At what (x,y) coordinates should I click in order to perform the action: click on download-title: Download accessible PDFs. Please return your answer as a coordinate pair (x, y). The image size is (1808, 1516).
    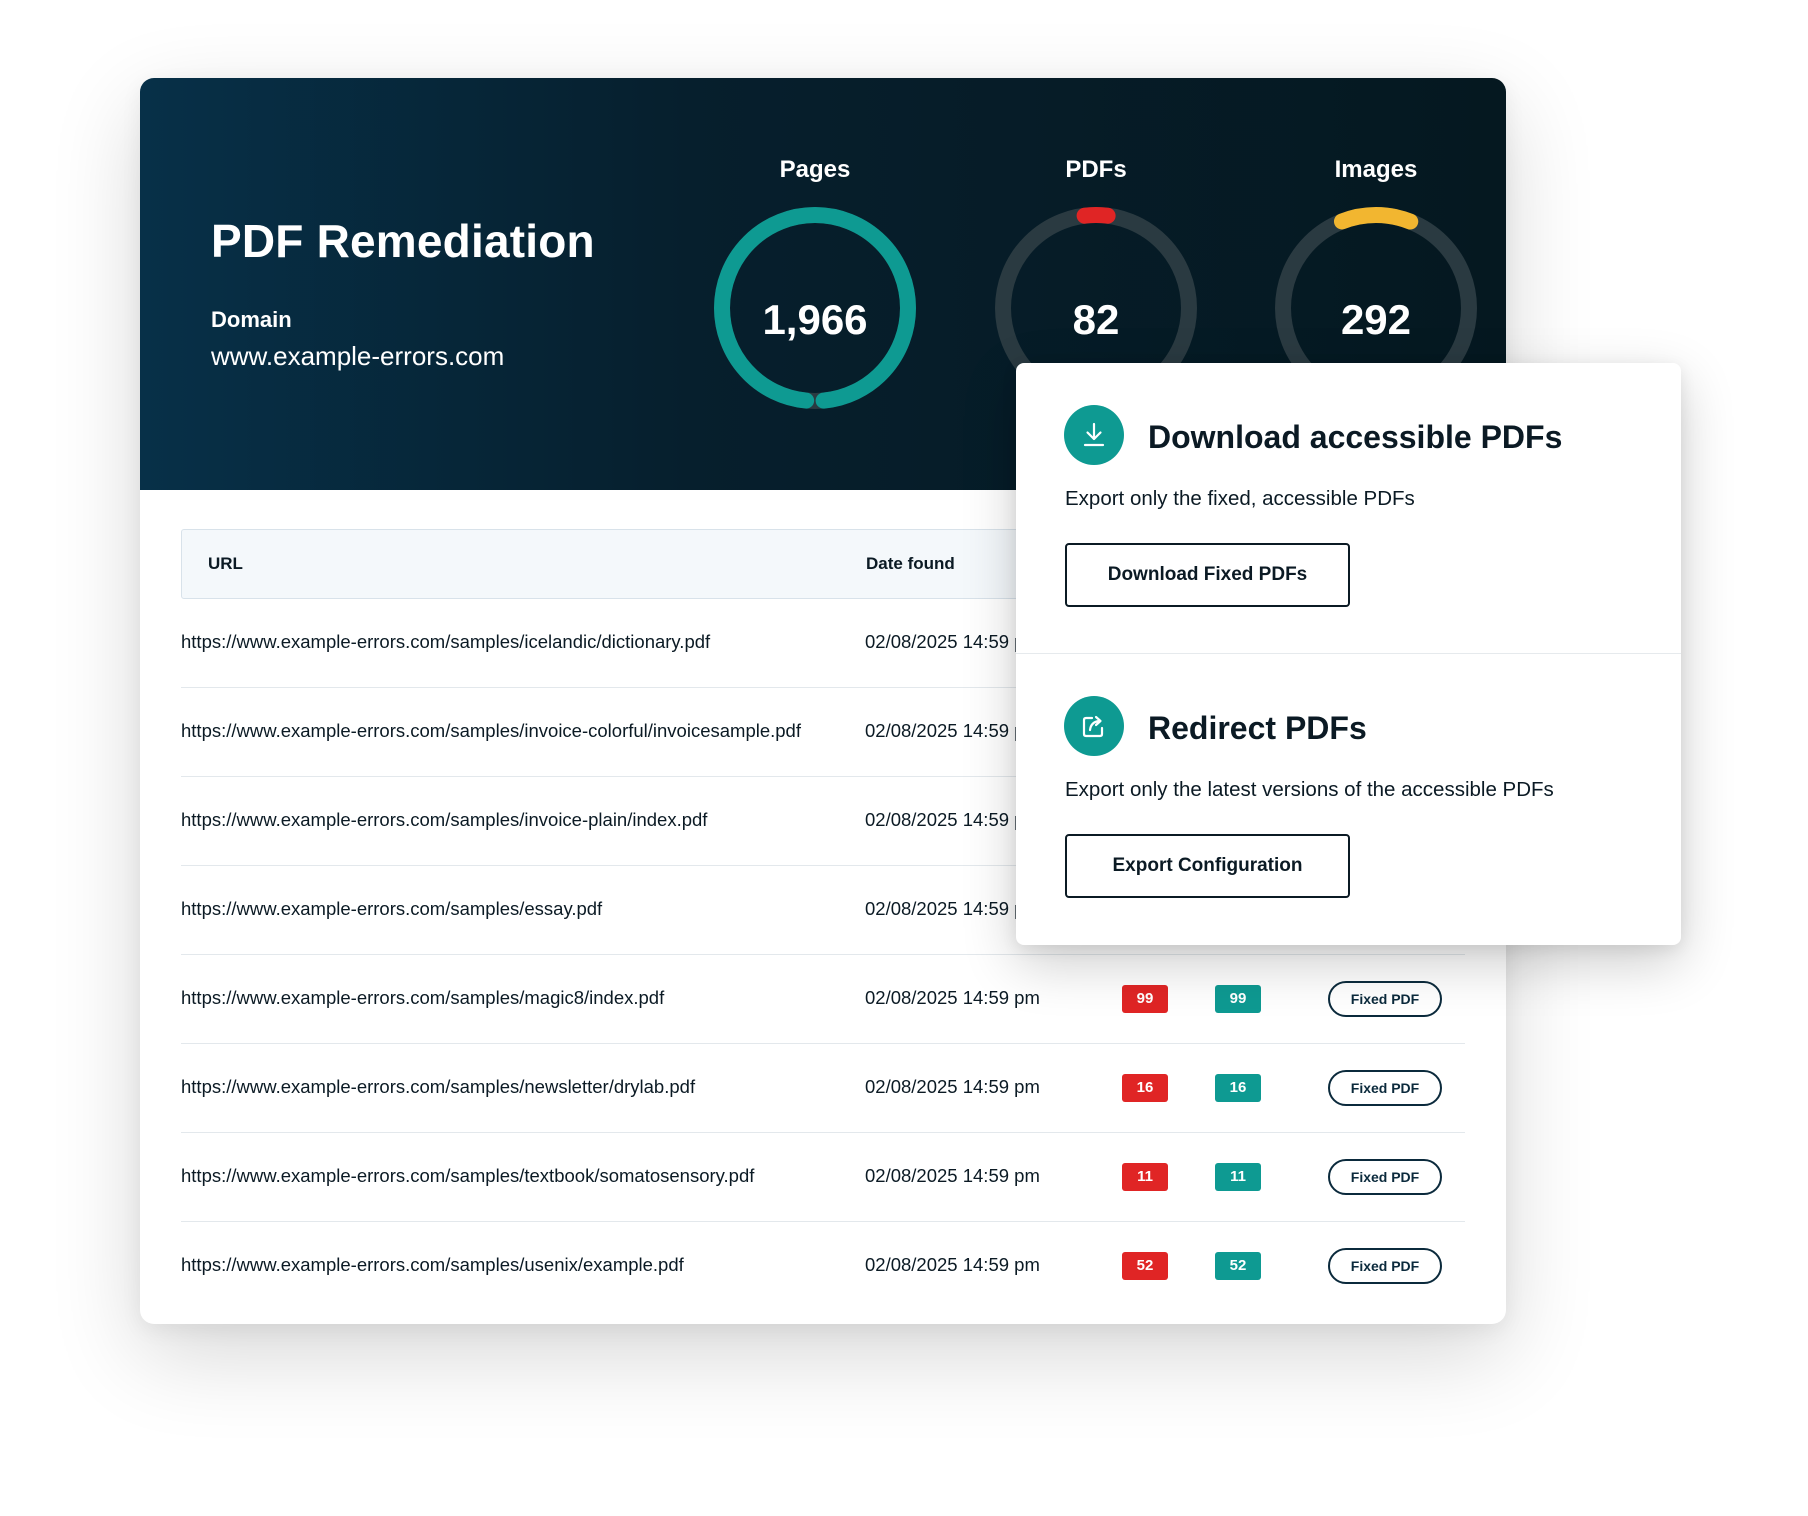
    Looking at the image, I should click on (1355, 437).